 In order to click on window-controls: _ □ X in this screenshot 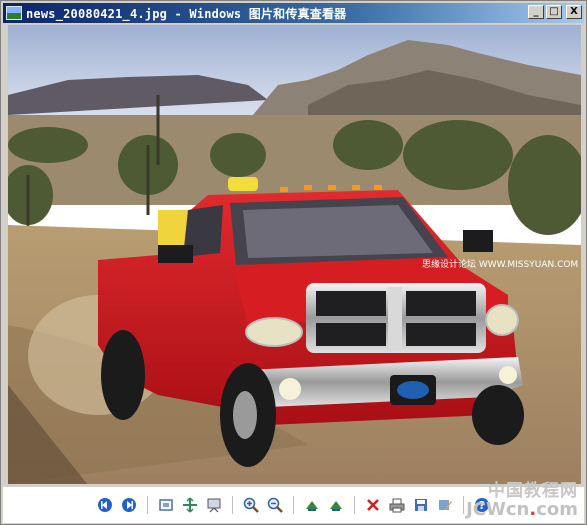, I will do `click(555, 12)`.